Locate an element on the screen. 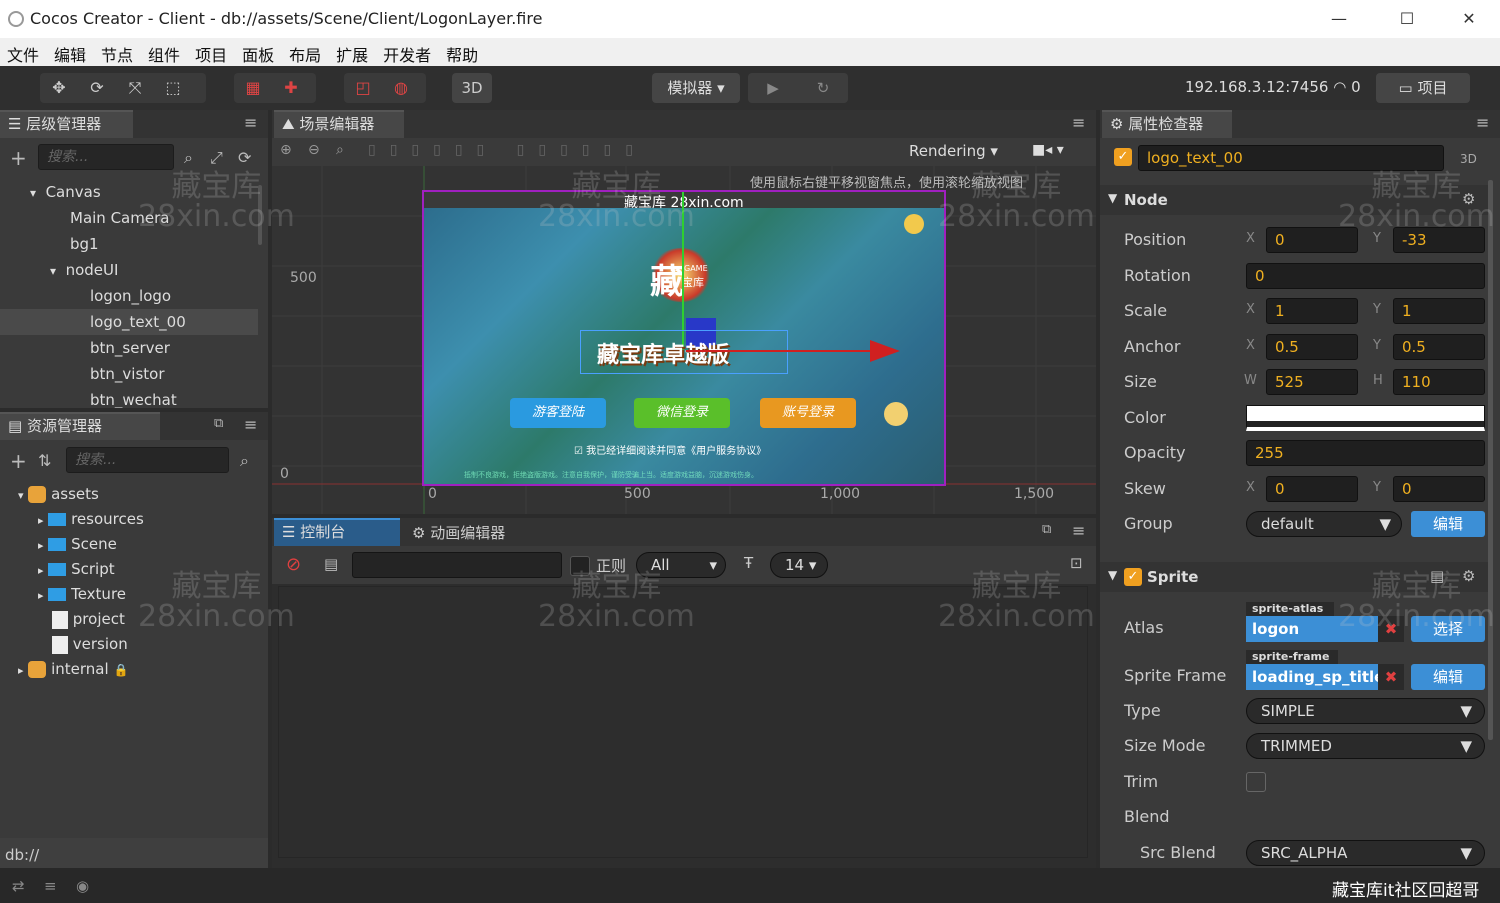 The width and height of the screenshot is (1500, 903). sort-icon: ⇅ is located at coordinates (44, 460).